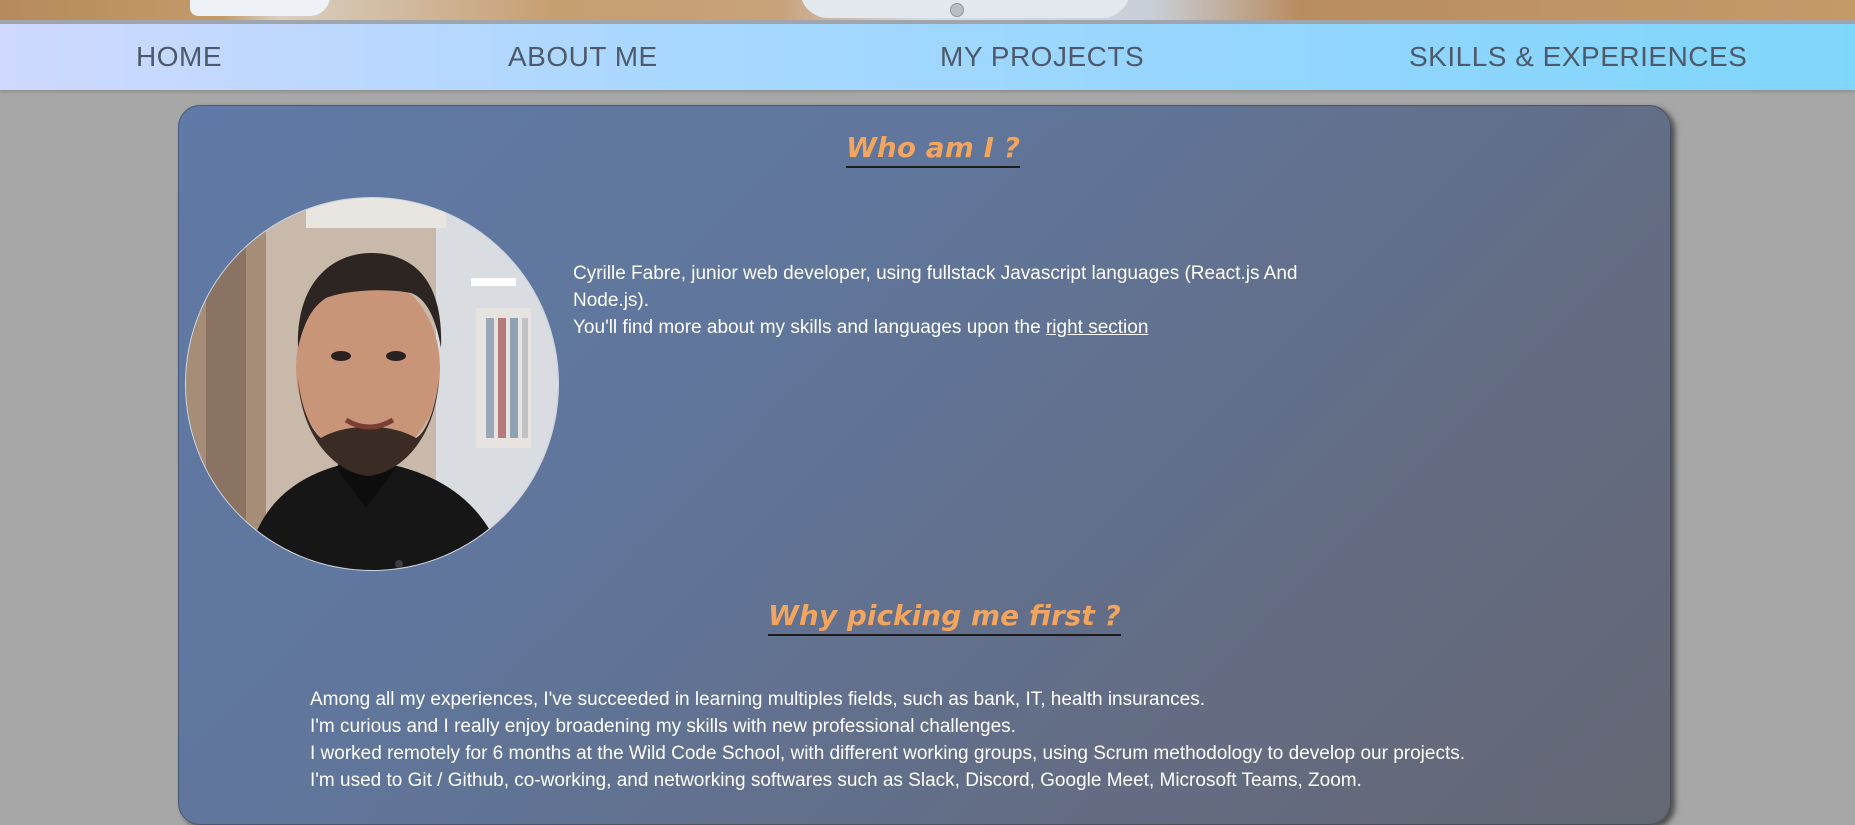 The width and height of the screenshot is (1855, 825). I want to click on nav-home: HOME, so click(179, 57).